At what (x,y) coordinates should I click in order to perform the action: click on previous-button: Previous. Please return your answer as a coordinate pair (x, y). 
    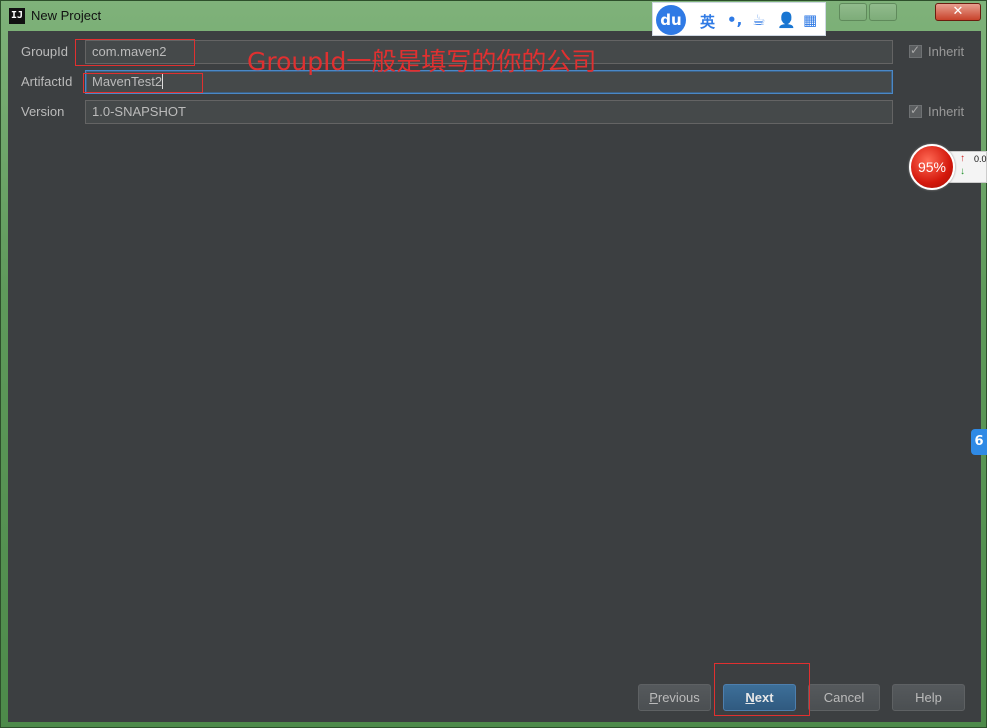
    Looking at the image, I should click on (674, 697).